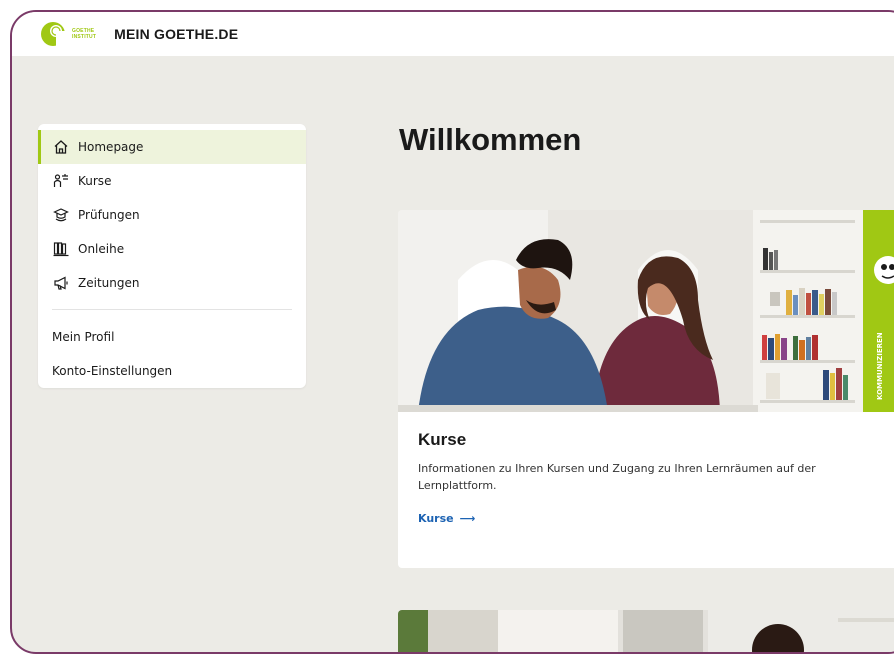 Image resolution: width=894 pixels, height=654 pixels. I want to click on arrow-right-icon: ⟶, so click(467, 518).